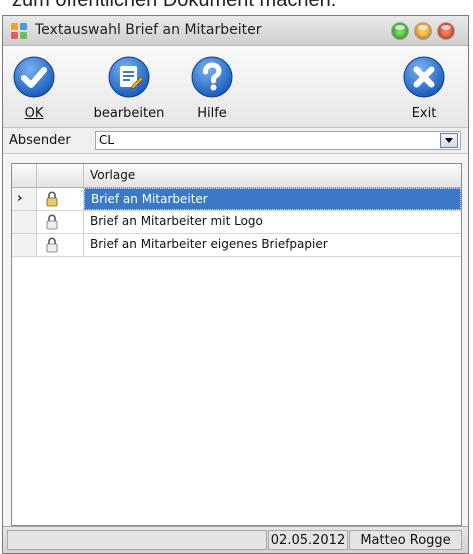 Image resolution: width=473 pixels, height=554 pixels. I want to click on status-bar: 02.05.2012 Matteo Rogge, so click(235, 539).